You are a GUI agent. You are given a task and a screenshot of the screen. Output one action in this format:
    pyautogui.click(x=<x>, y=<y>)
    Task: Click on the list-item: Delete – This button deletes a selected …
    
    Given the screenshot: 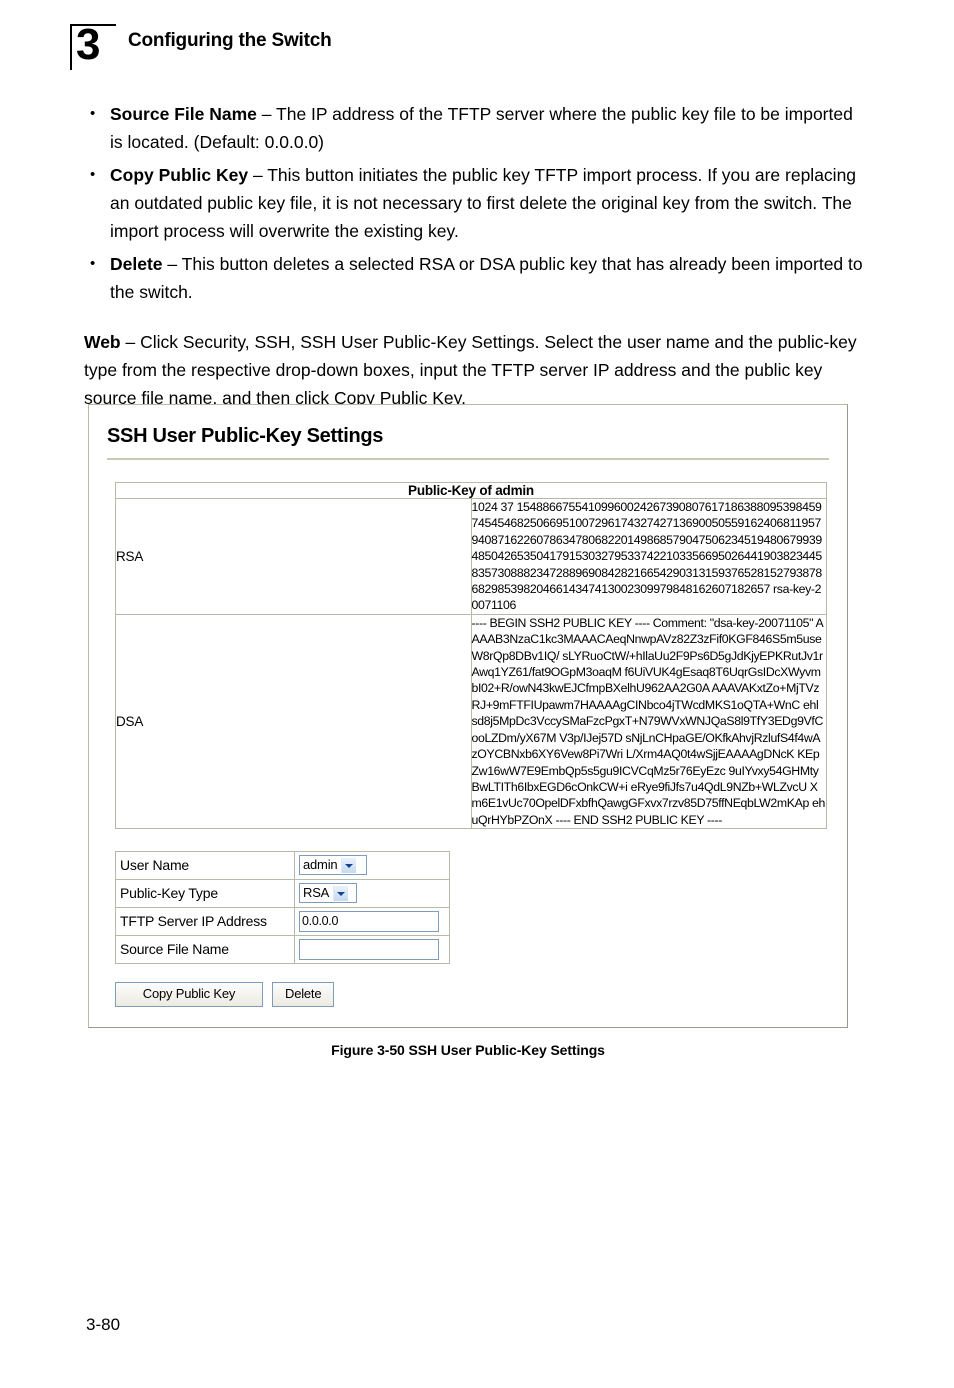 What is the action you would take?
    pyautogui.click(x=474, y=278)
    